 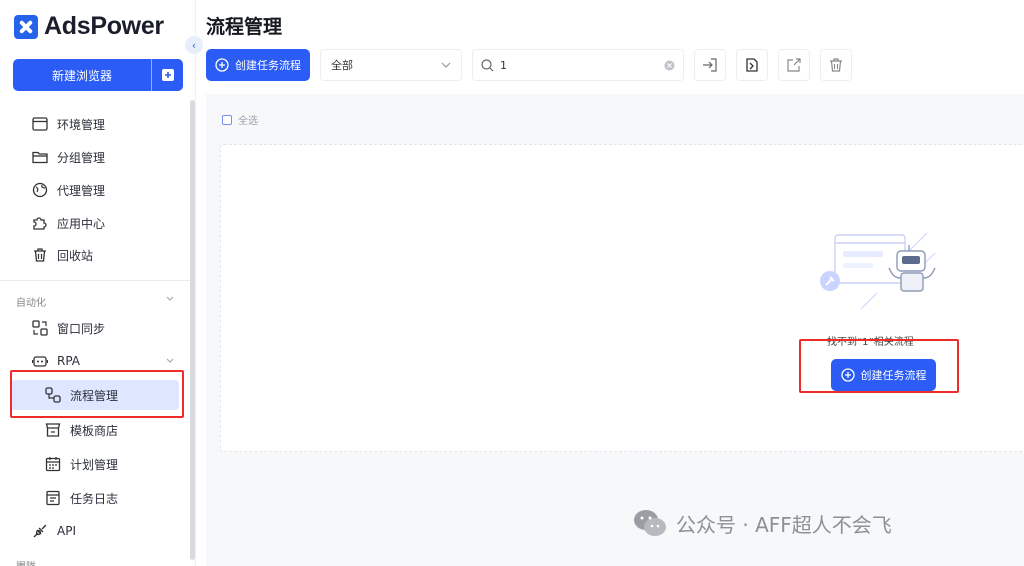 What do you see at coordinates (268, 65) in the screenshot?
I see `create-flow-label: 创建任务流程` at bounding box center [268, 65].